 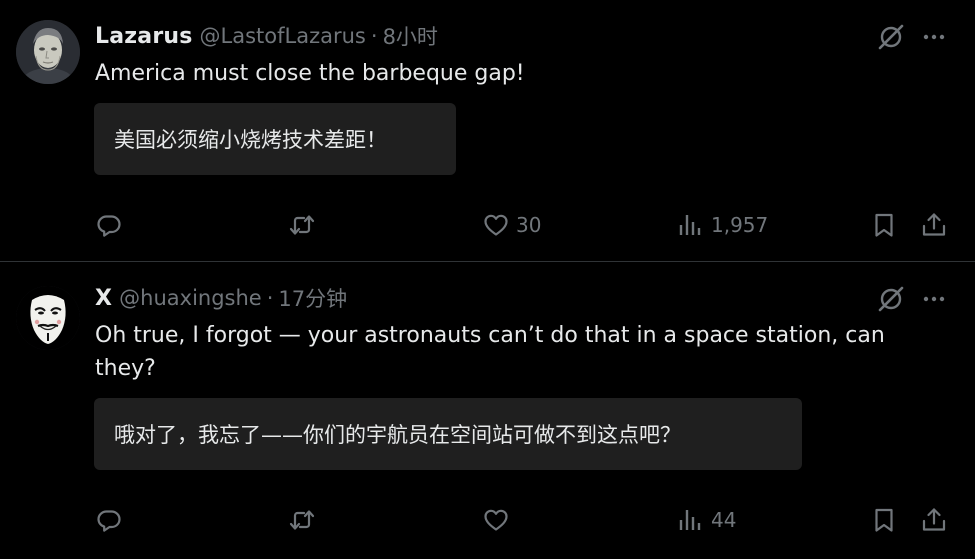 I want to click on timestamp: 17分钟, so click(x=312, y=298).